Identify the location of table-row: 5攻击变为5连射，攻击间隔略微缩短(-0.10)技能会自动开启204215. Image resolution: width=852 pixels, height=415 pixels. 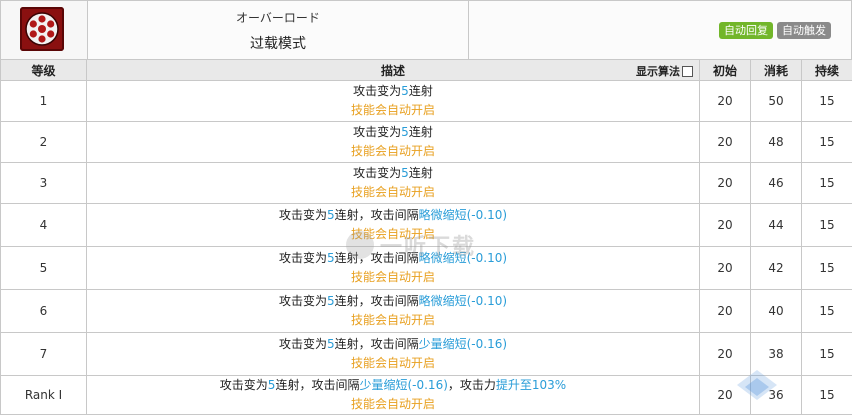
(426, 268).